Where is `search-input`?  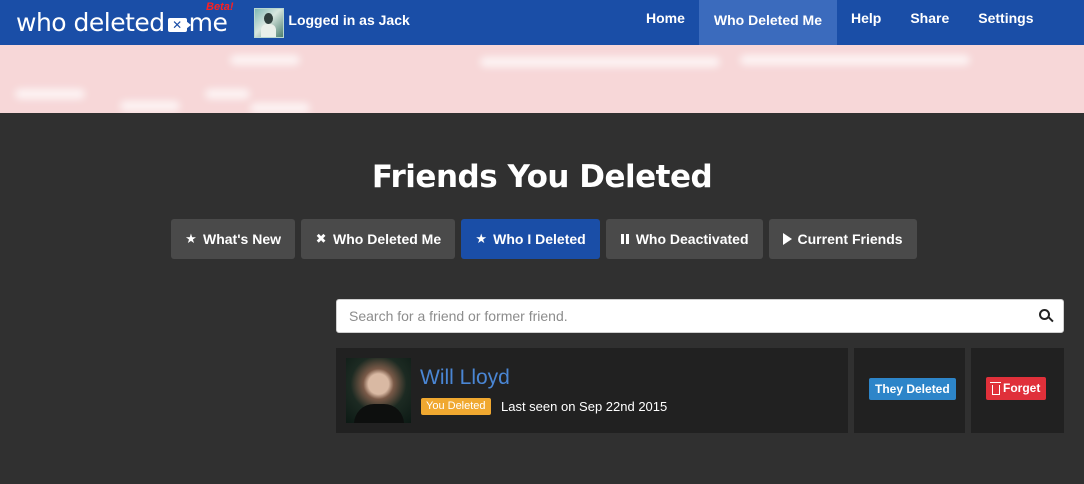
search-input is located at coordinates (700, 316).